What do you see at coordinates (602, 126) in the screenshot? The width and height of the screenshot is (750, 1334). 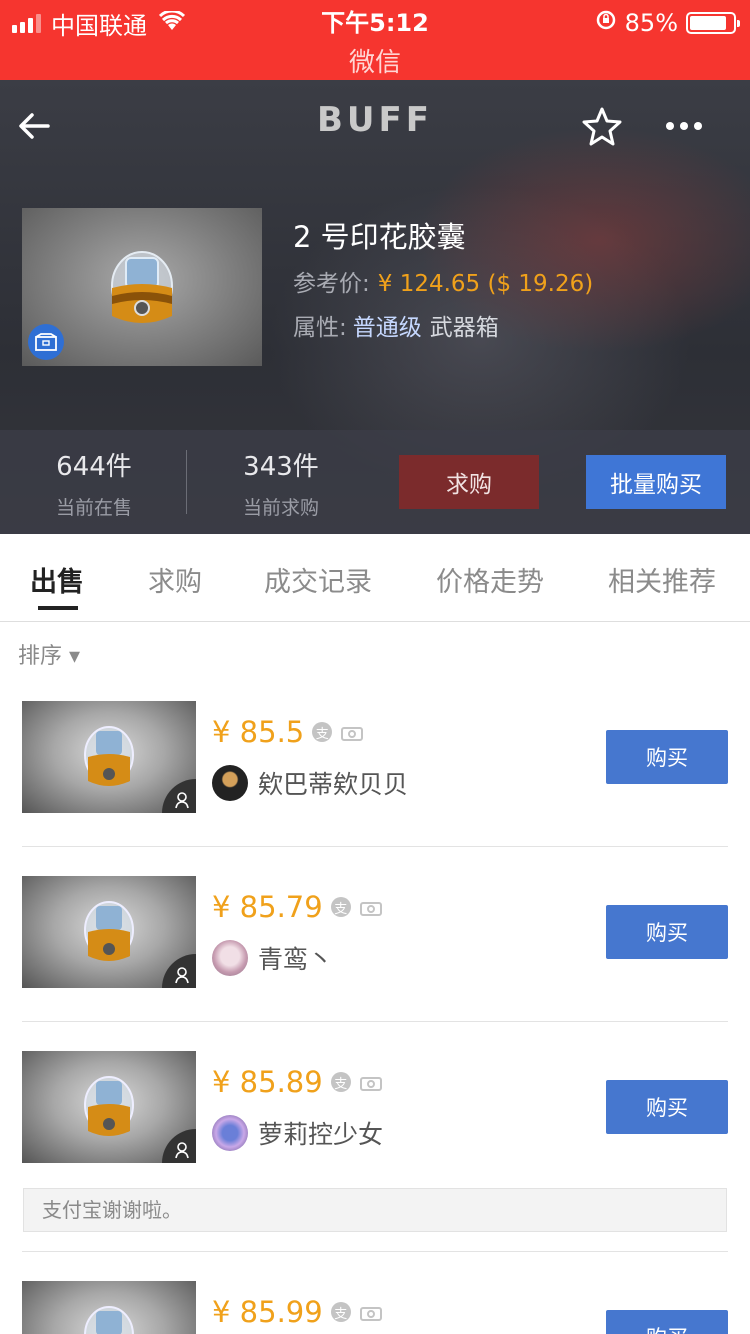 I see `star-icon` at bounding box center [602, 126].